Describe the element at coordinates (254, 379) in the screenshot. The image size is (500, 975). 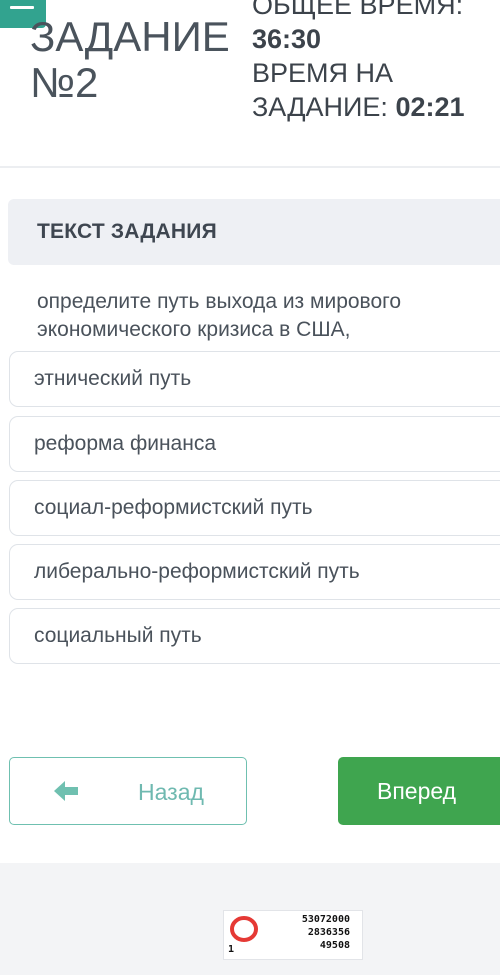
I see `answer-option: этнический путь` at that location.